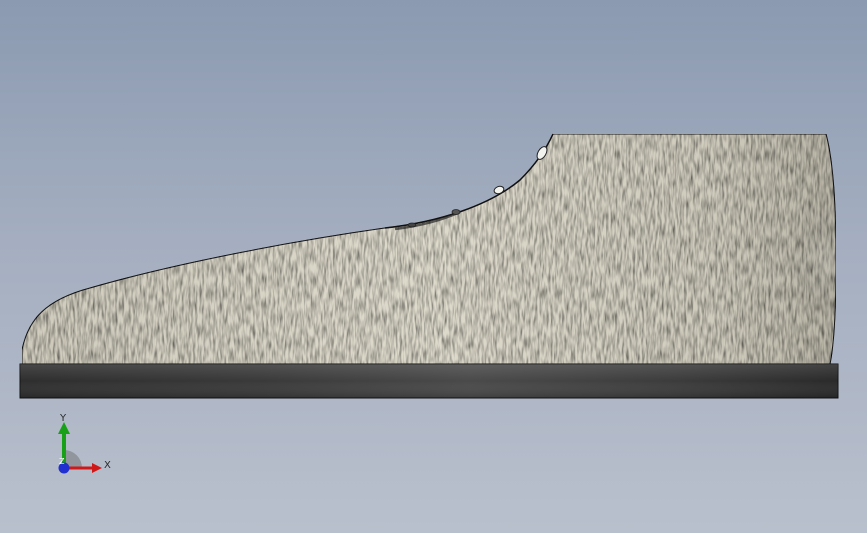  What do you see at coordinates (63, 418) in the screenshot?
I see `y-axis-label: Y` at bounding box center [63, 418].